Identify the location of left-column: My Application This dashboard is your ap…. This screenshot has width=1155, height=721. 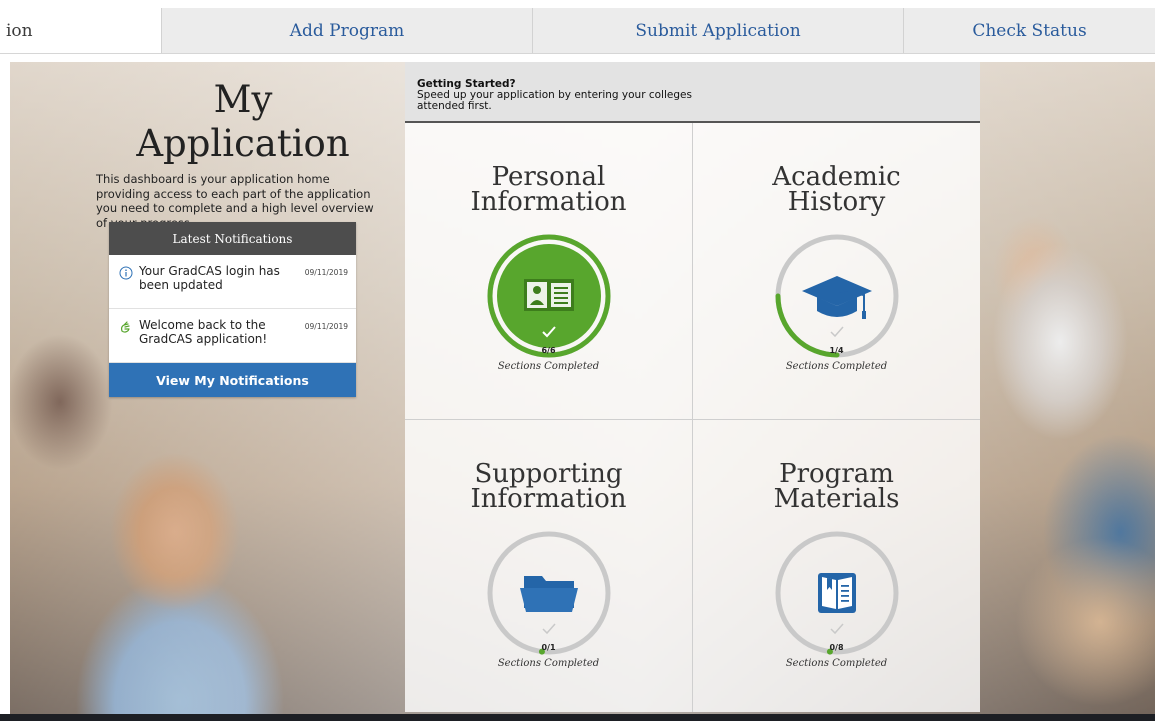
(236, 154).